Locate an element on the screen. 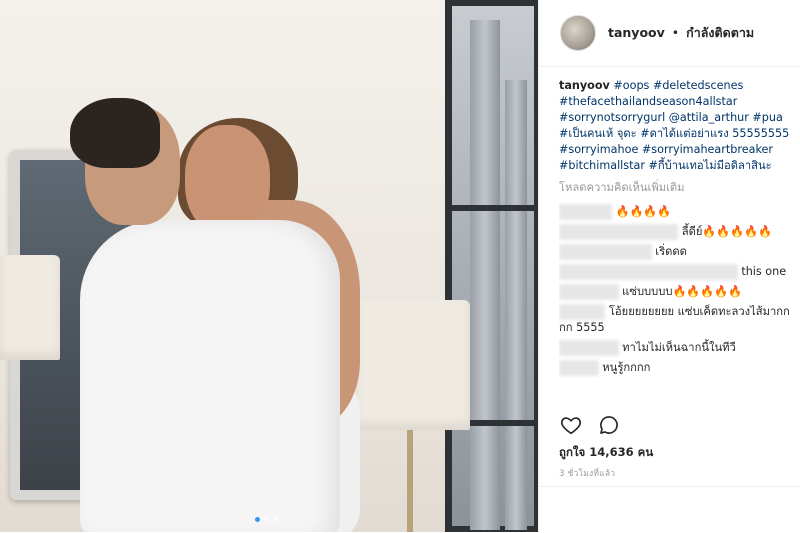  post-header: tanyoov • กำลังติดตาม is located at coordinates (669, 33).